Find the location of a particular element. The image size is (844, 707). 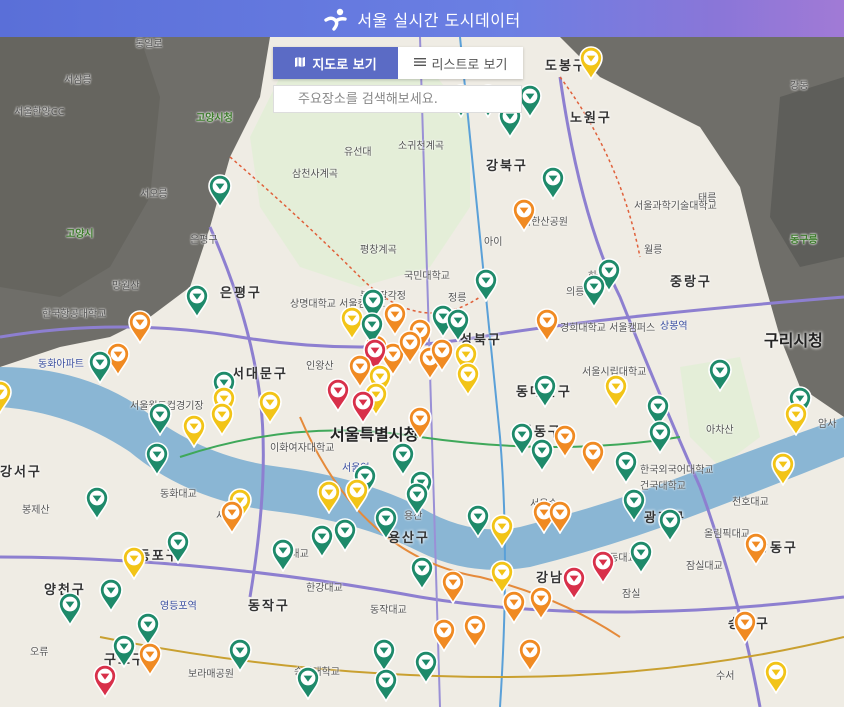

map-view-button: 지도로 보기 is located at coordinates (335, 63).